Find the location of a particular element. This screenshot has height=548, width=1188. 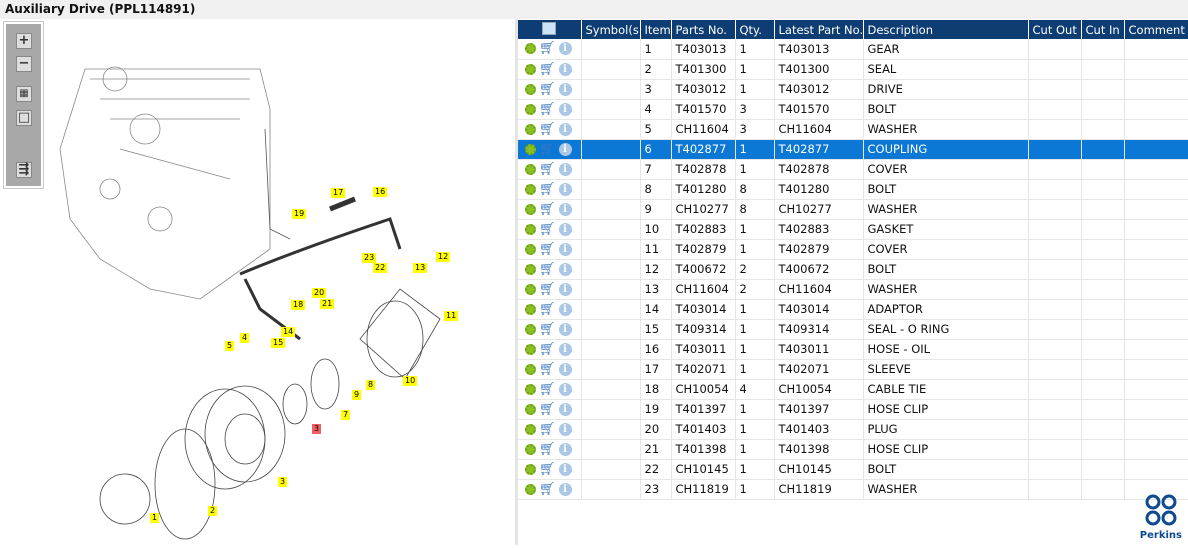

column-header: Cut In is located at coordinates (1103, 29).